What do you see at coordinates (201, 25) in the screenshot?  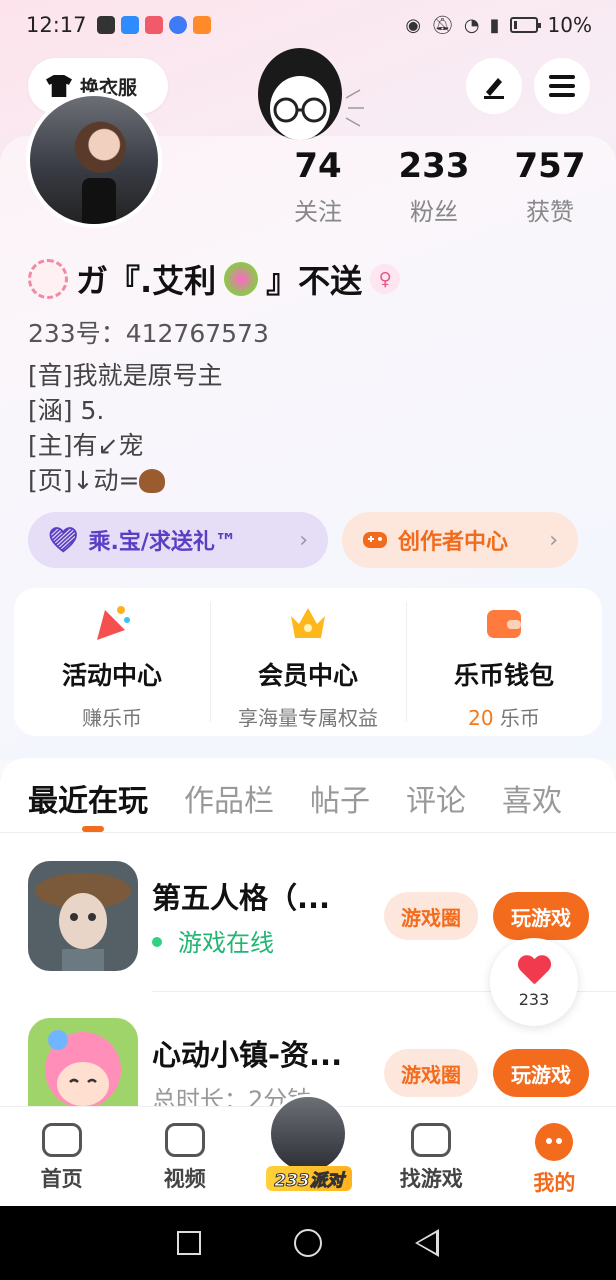 I see `play-app-icon` at bounding box center [201, 25].